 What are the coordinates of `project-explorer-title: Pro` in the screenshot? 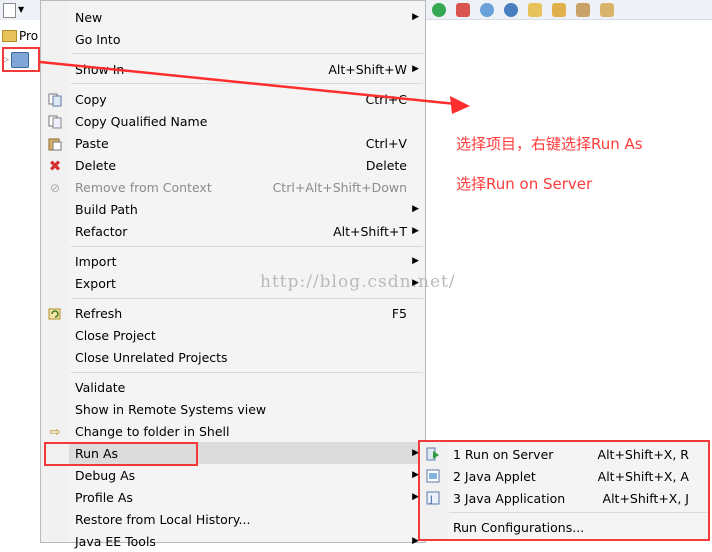 It's located at (29, 36).